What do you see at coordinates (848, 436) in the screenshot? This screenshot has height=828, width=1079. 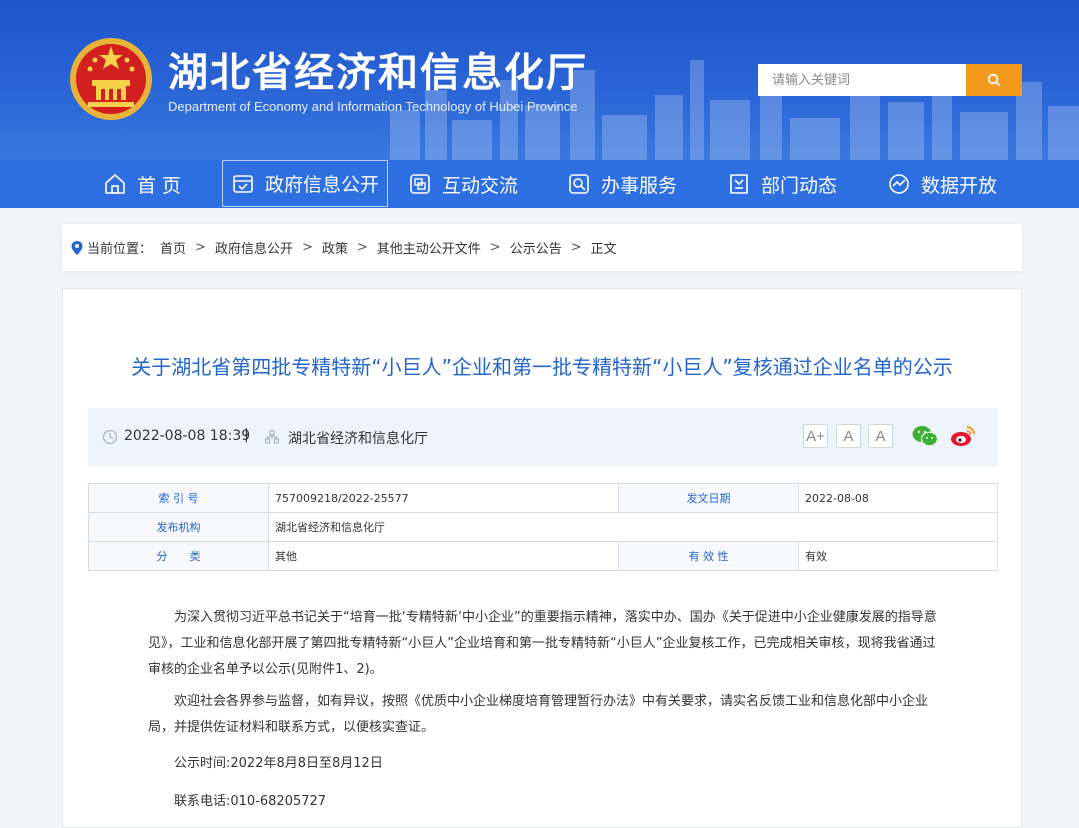 I see `font-size-medium-button: A` at bounding box center [848, 436].